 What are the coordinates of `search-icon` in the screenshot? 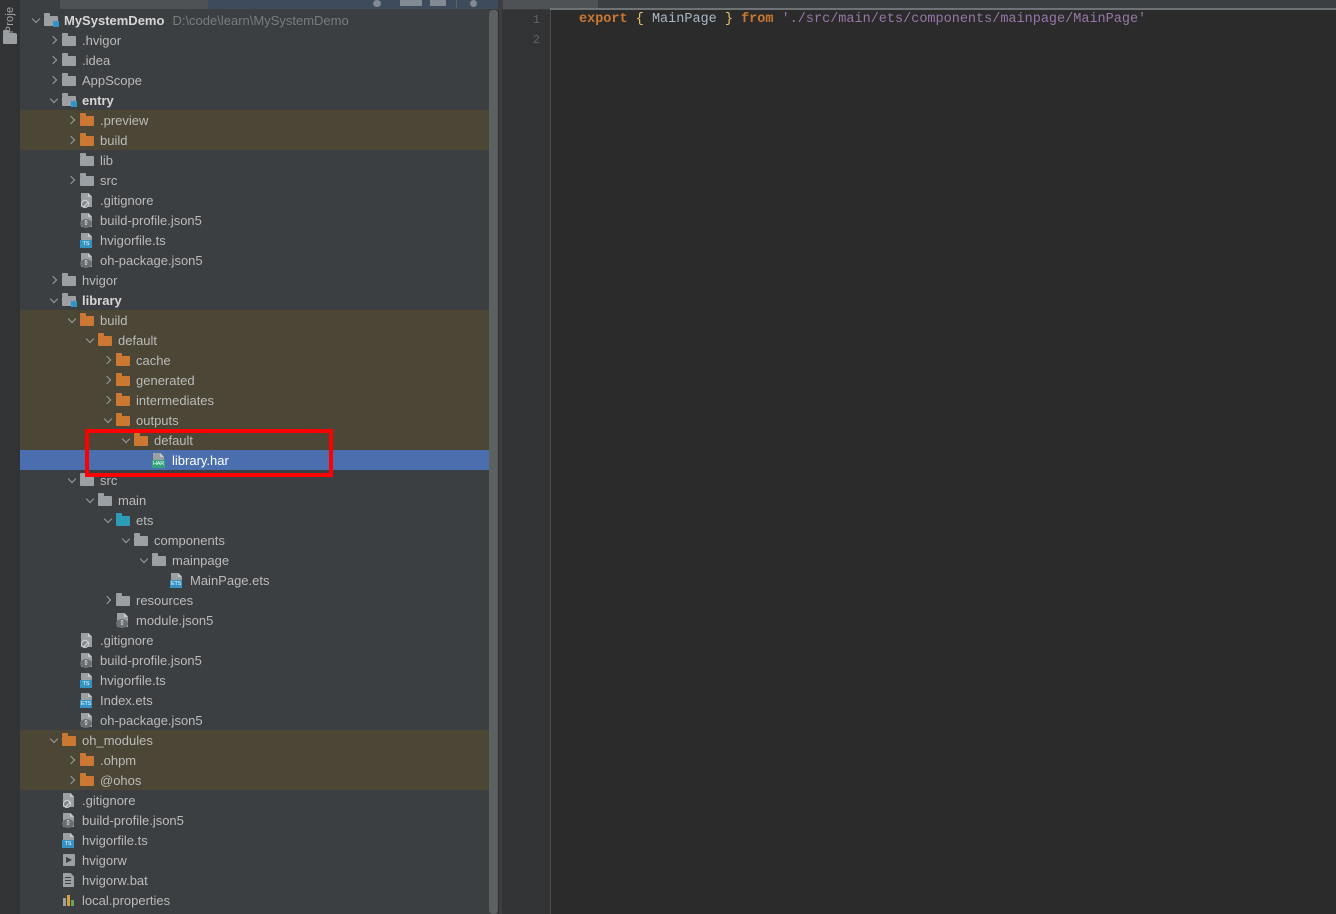 It's located at (473, 3).